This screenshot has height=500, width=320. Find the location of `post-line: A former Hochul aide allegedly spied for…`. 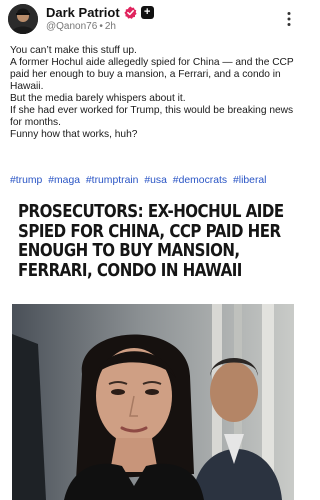

post-line: A former Hochul aide allegedly spied for… is located at coordinates (152, 74).